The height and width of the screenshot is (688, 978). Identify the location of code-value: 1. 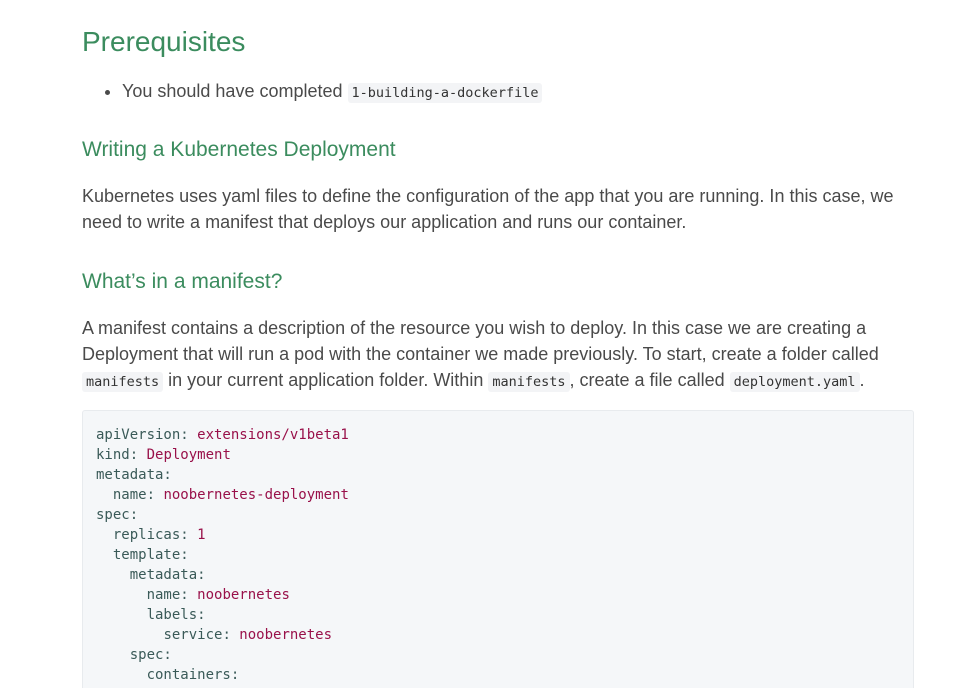
(197, 535).